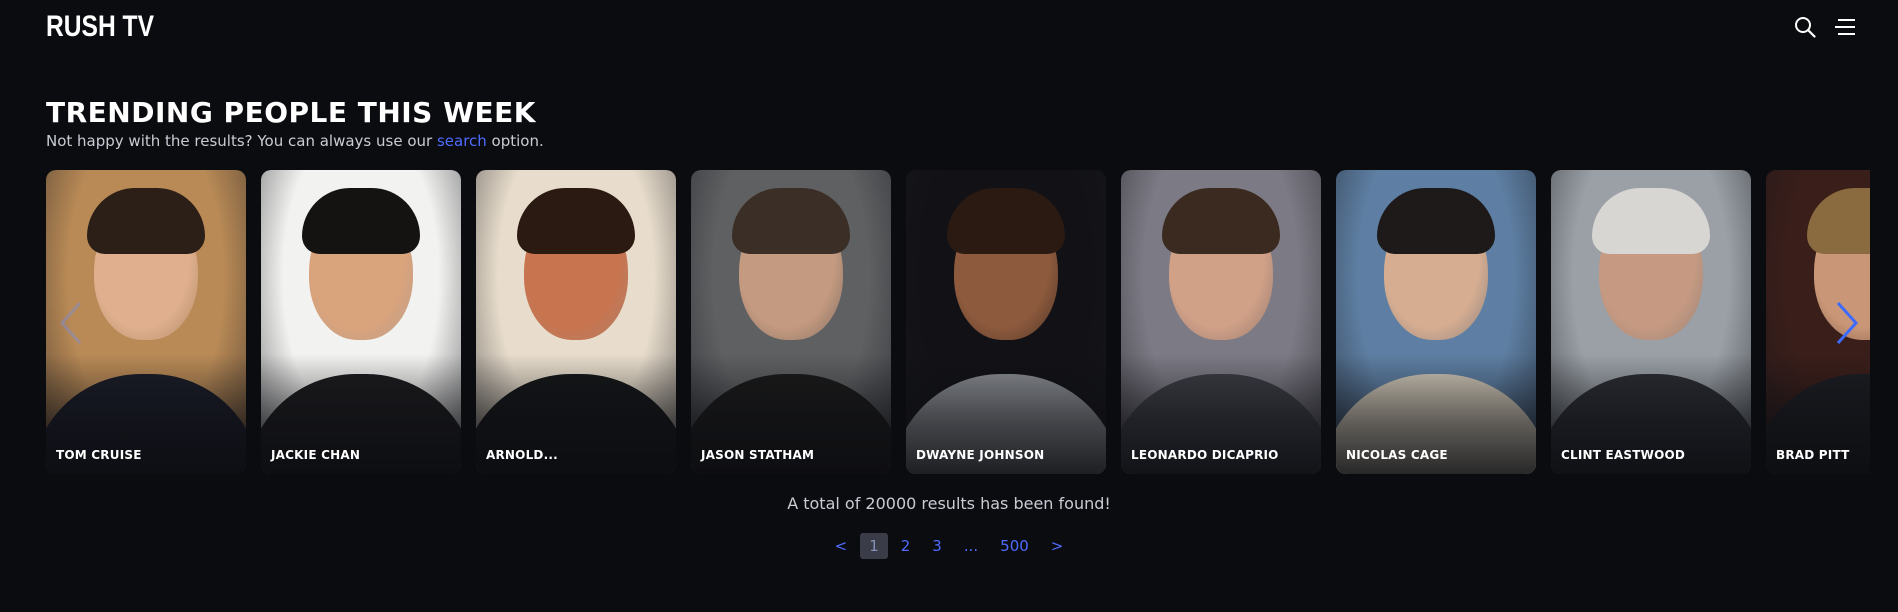 The height and width of the screenshot is (612, 1898). Describe the element at coordinates (316, 455) in the screenshot. I see `person-name: JACKIE CHAN` at that location.